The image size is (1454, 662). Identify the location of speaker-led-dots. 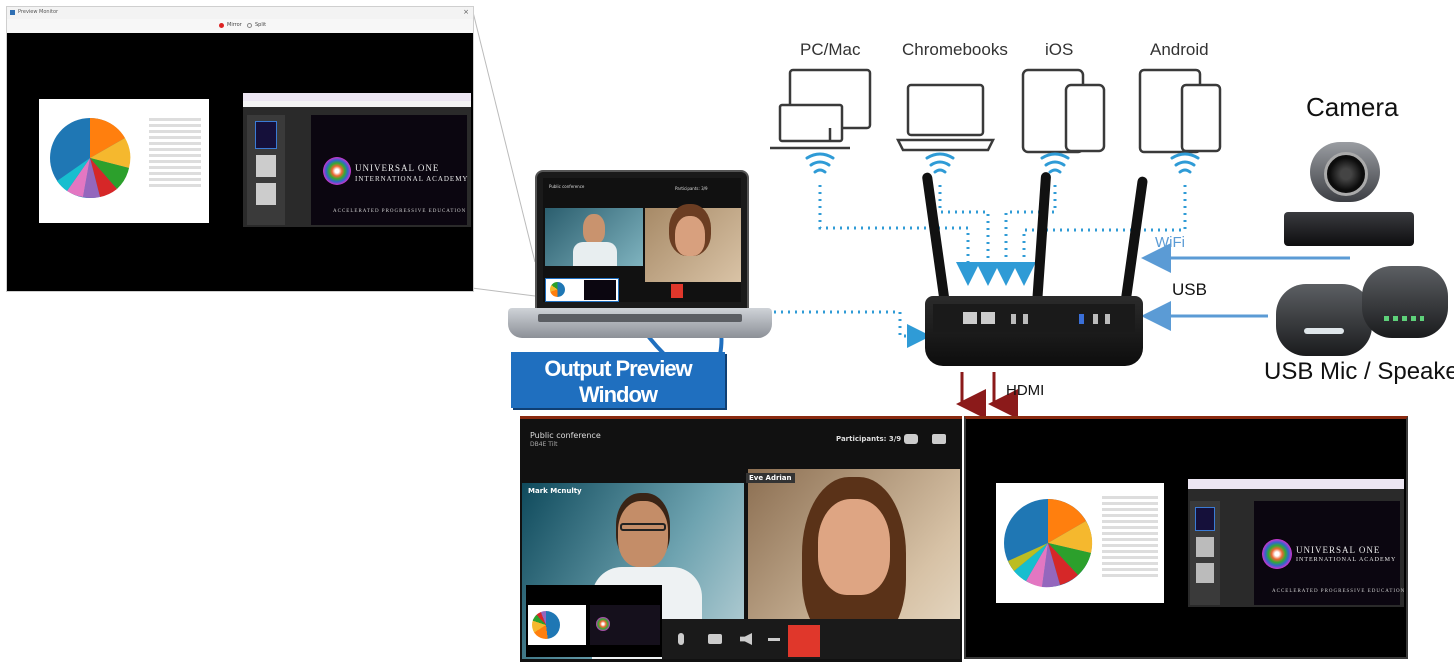
(1404, 318).